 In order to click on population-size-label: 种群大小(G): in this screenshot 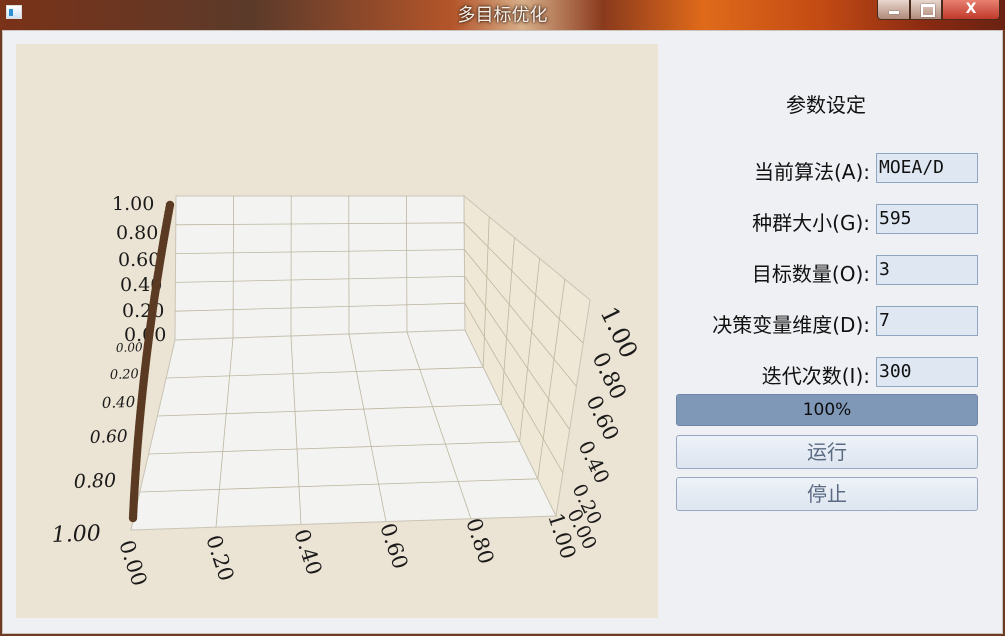, I will do `click(811, 223)`.